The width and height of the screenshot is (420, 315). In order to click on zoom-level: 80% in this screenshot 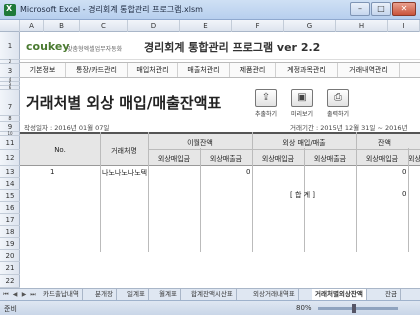, I will do `click(304, 308)`.